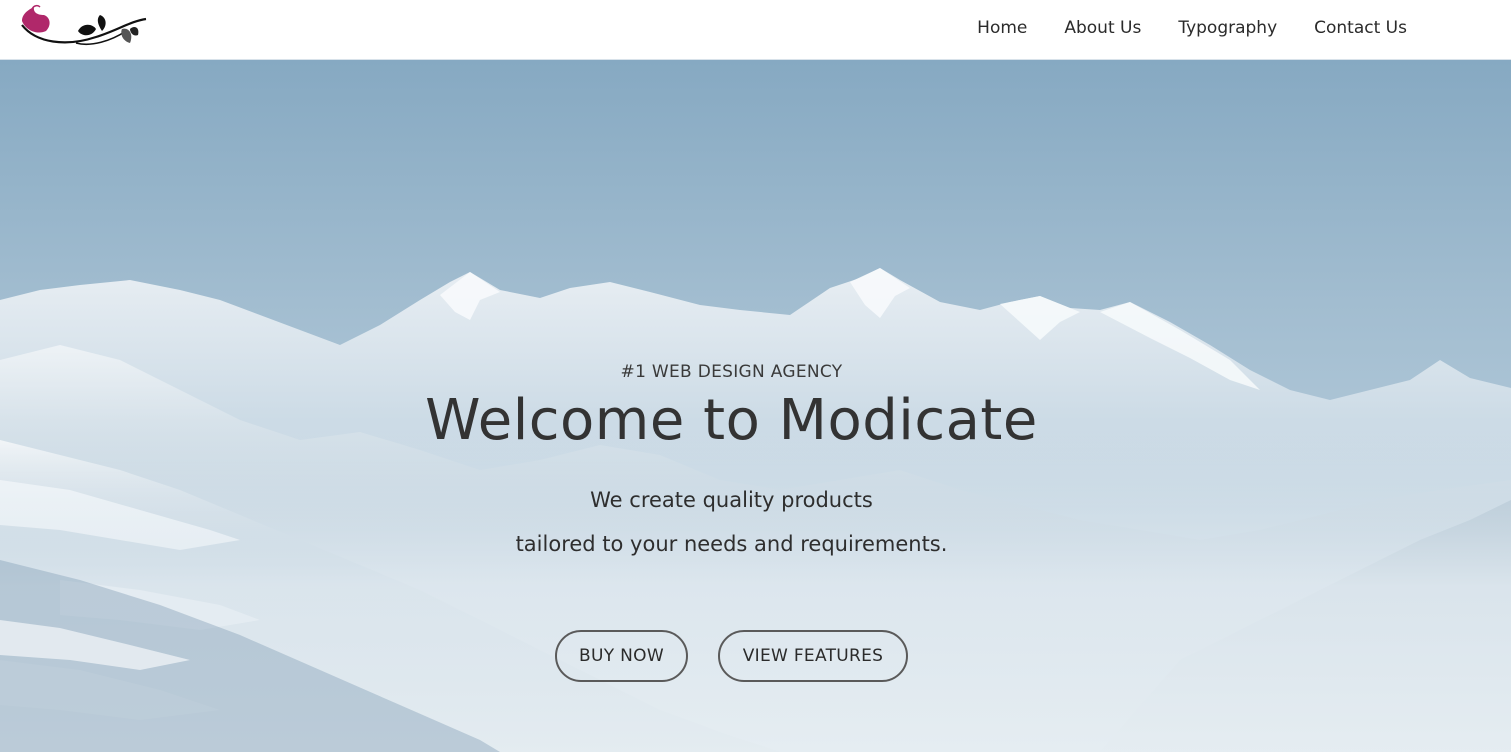 The width and height of the screenshot is (1511, 752). What do you see at coordinates (1227, 28) in the screenshot?
I see `nav-typography-link: Typography` at bounding box center [1227, 28].